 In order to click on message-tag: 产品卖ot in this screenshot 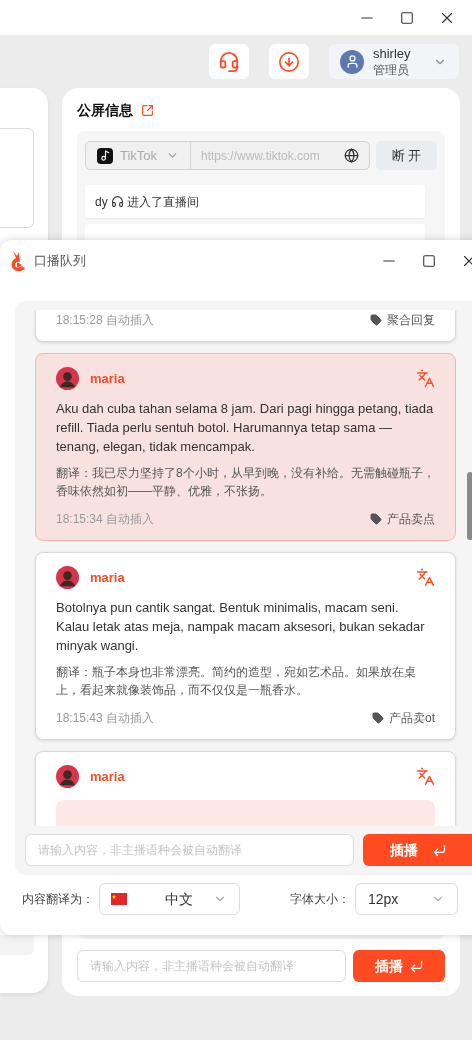, I will do `click(412, 718)`.